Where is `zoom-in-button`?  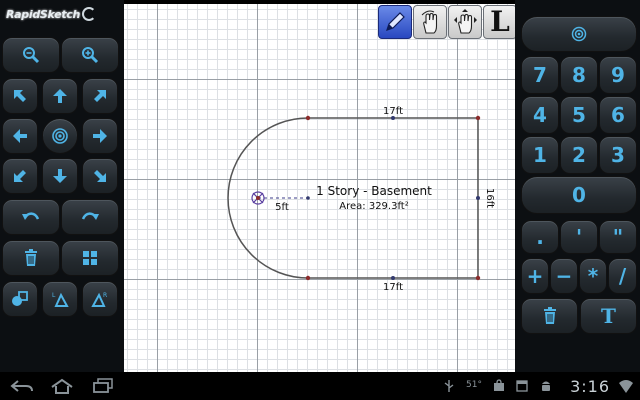
zoom-in-button is located at coordinates (90, 55).